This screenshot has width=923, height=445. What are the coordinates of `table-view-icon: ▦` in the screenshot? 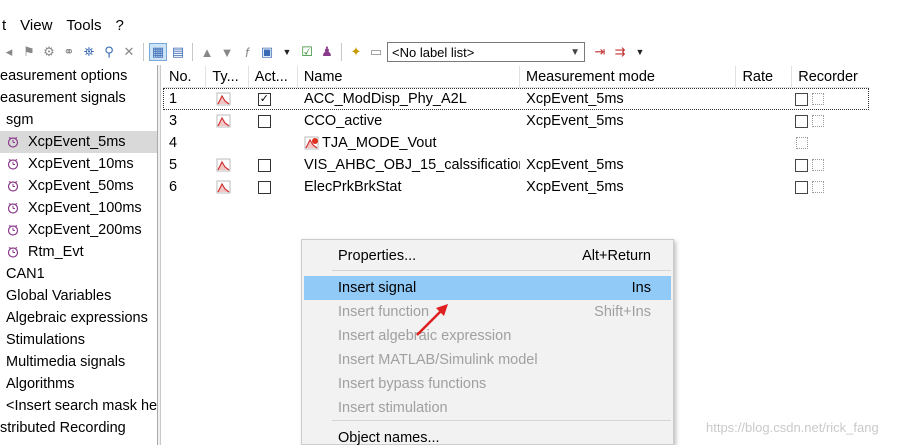 It's located at (158, 52).